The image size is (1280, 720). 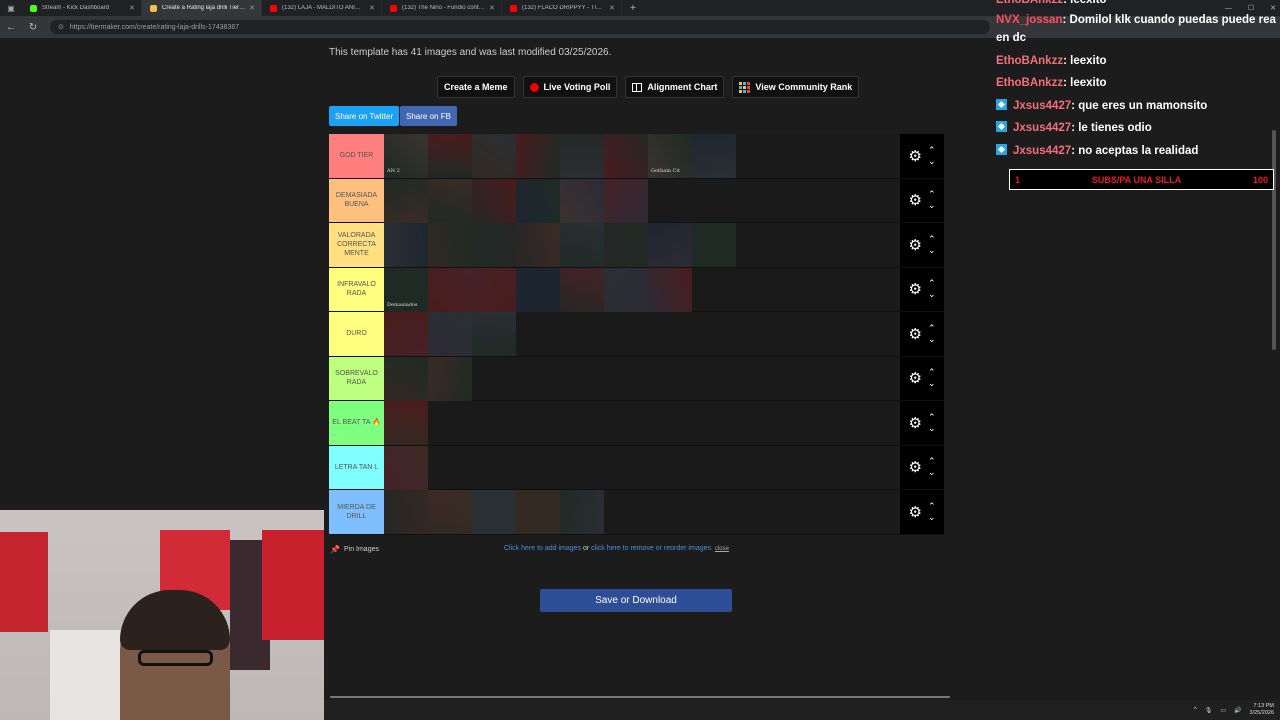 What do you see at coordinates (11, 8) in the screenshot?
I see `window-menu-icon: ▣` at bounding box center [11, 8].